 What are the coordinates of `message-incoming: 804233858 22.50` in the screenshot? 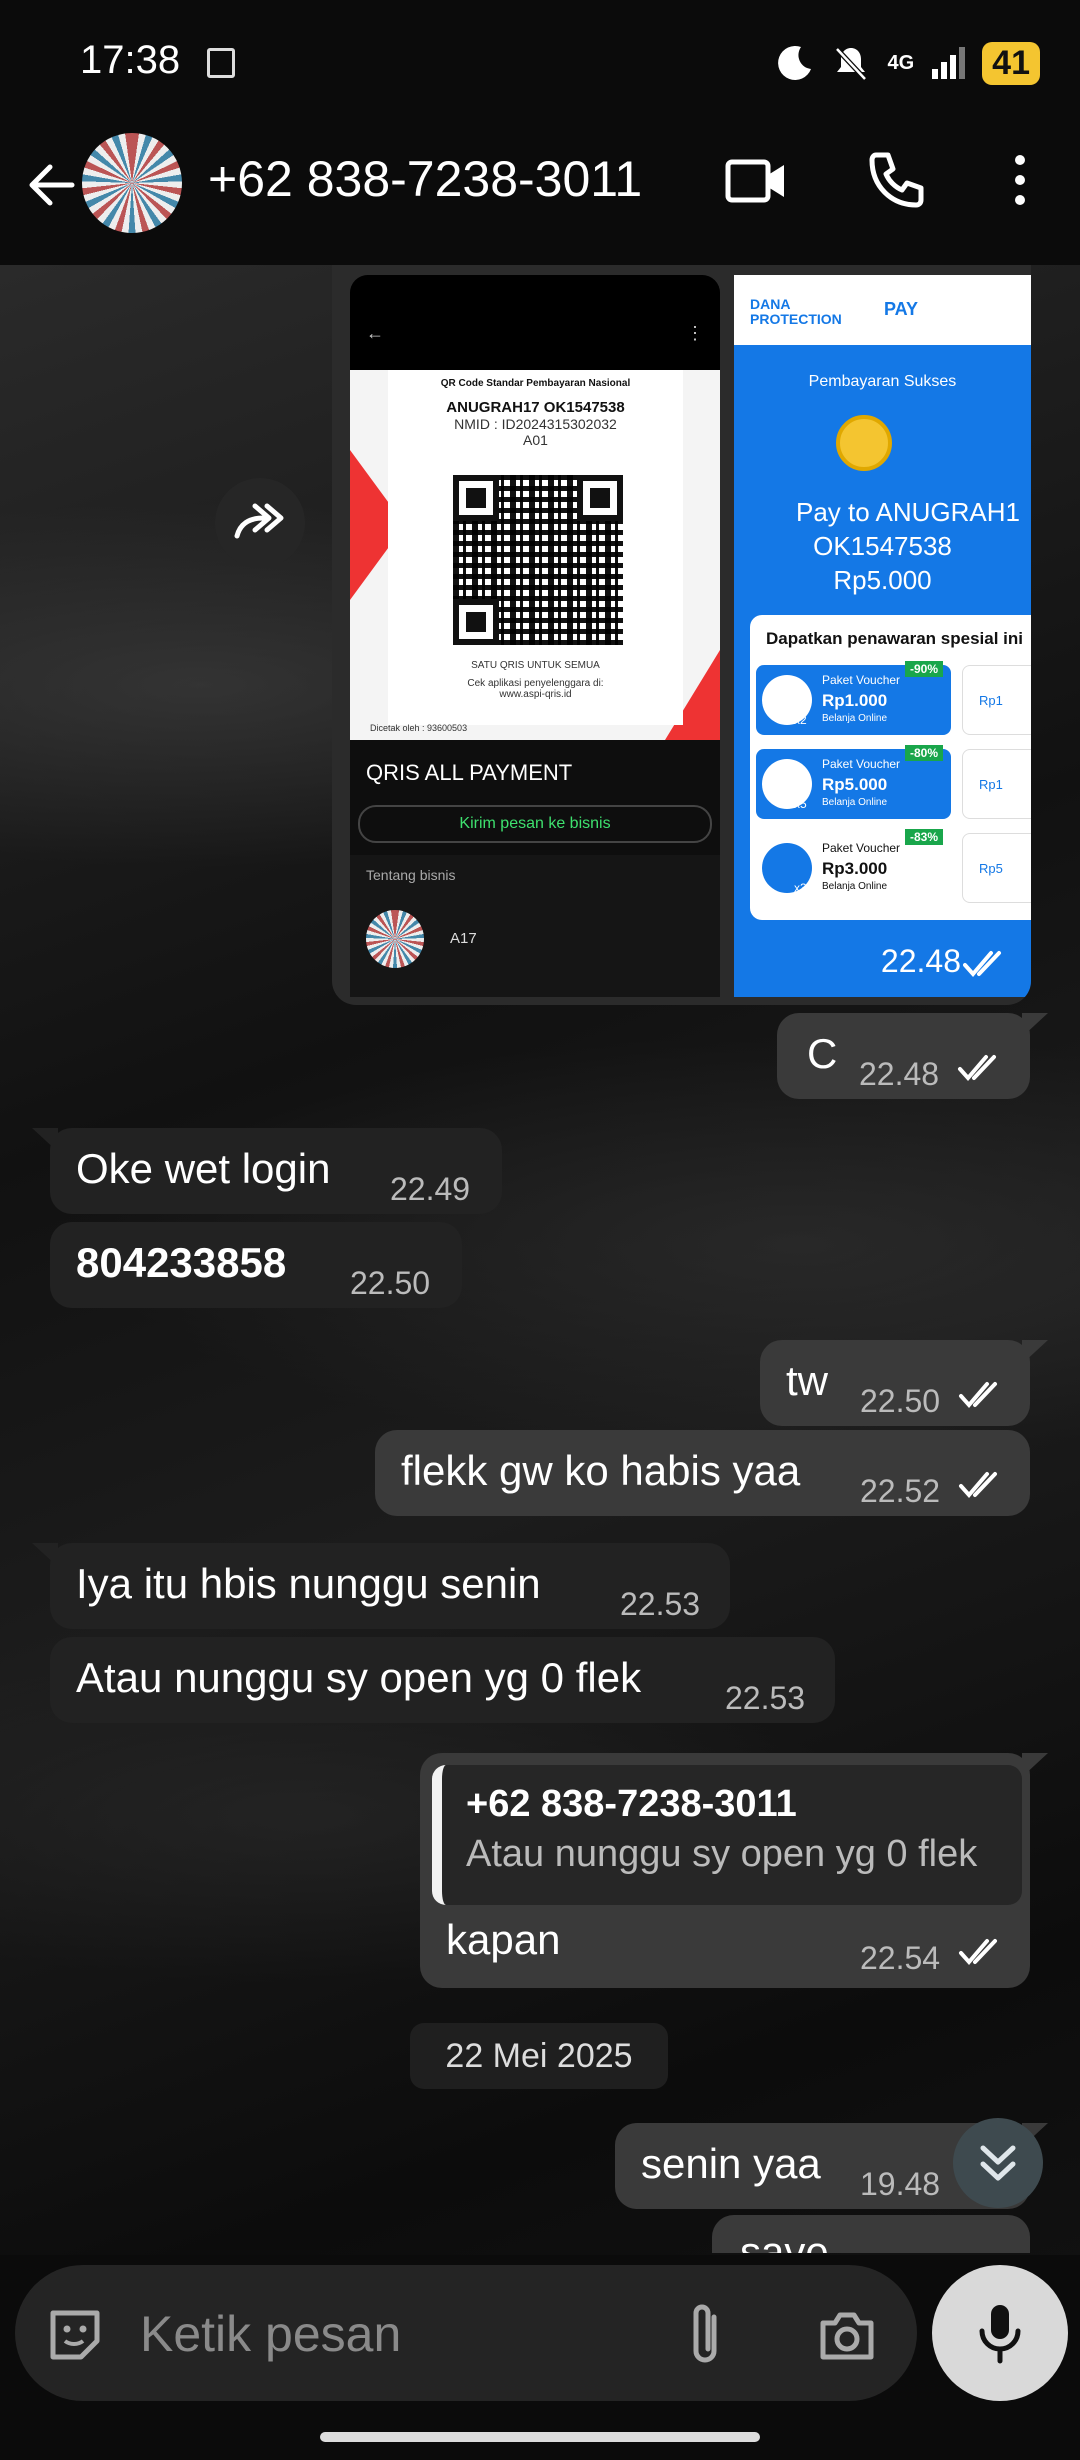 It's located at (256, 1265).